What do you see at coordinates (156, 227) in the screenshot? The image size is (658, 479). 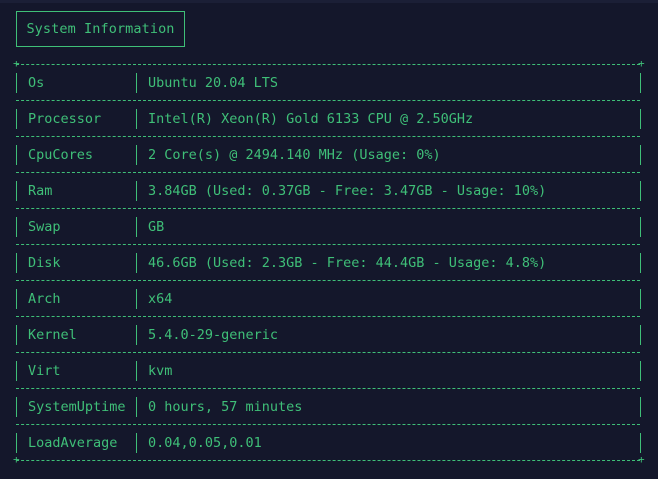 I see `row-value: GB` at bounding box center [156, 227].